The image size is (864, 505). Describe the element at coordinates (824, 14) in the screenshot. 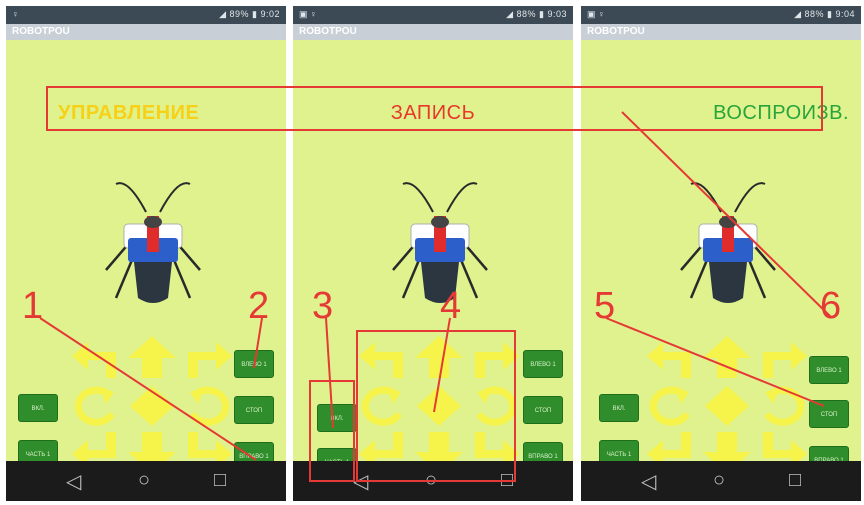

I see `status-icons-right: ◢ 88% ▮ 9:04` at that location.